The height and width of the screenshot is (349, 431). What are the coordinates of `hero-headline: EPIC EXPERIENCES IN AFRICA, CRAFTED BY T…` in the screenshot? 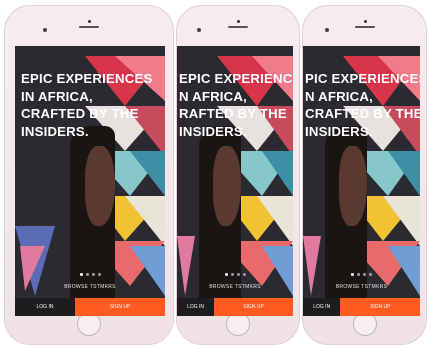 It's located at (87, 105).